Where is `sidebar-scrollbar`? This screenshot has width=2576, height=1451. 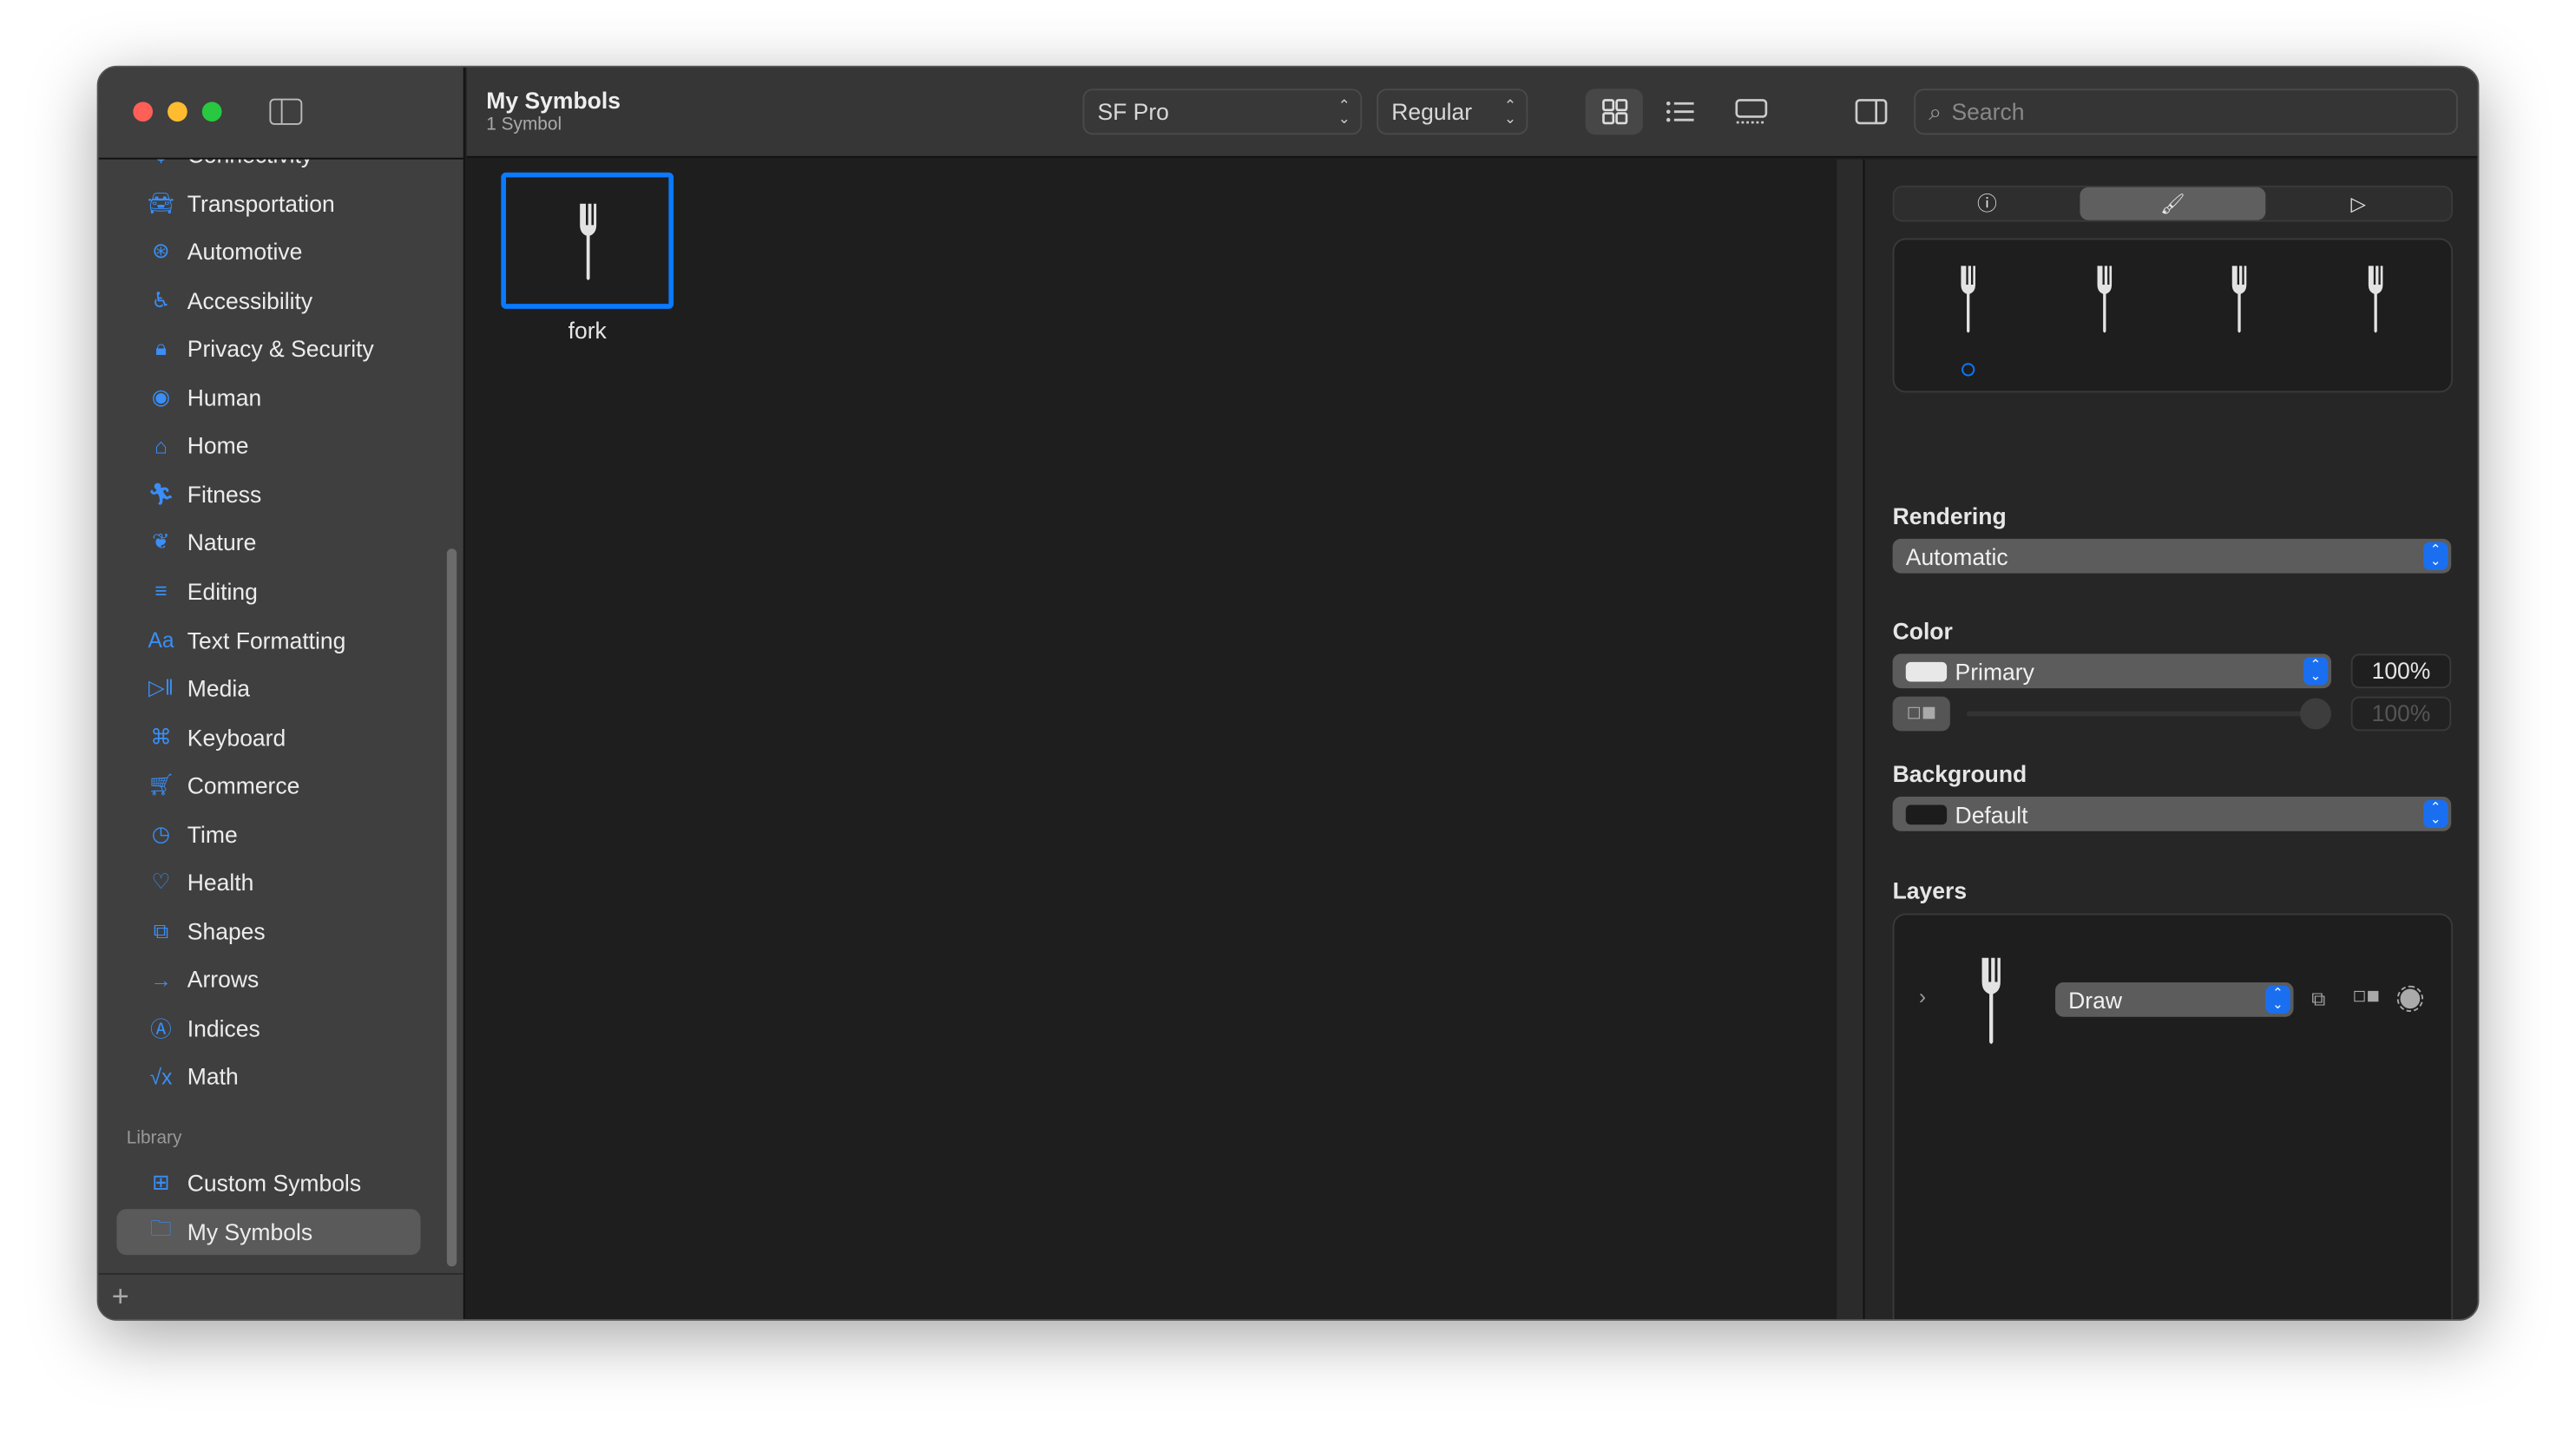
sidebar-scrollbar is located at coordinates (452, 907).